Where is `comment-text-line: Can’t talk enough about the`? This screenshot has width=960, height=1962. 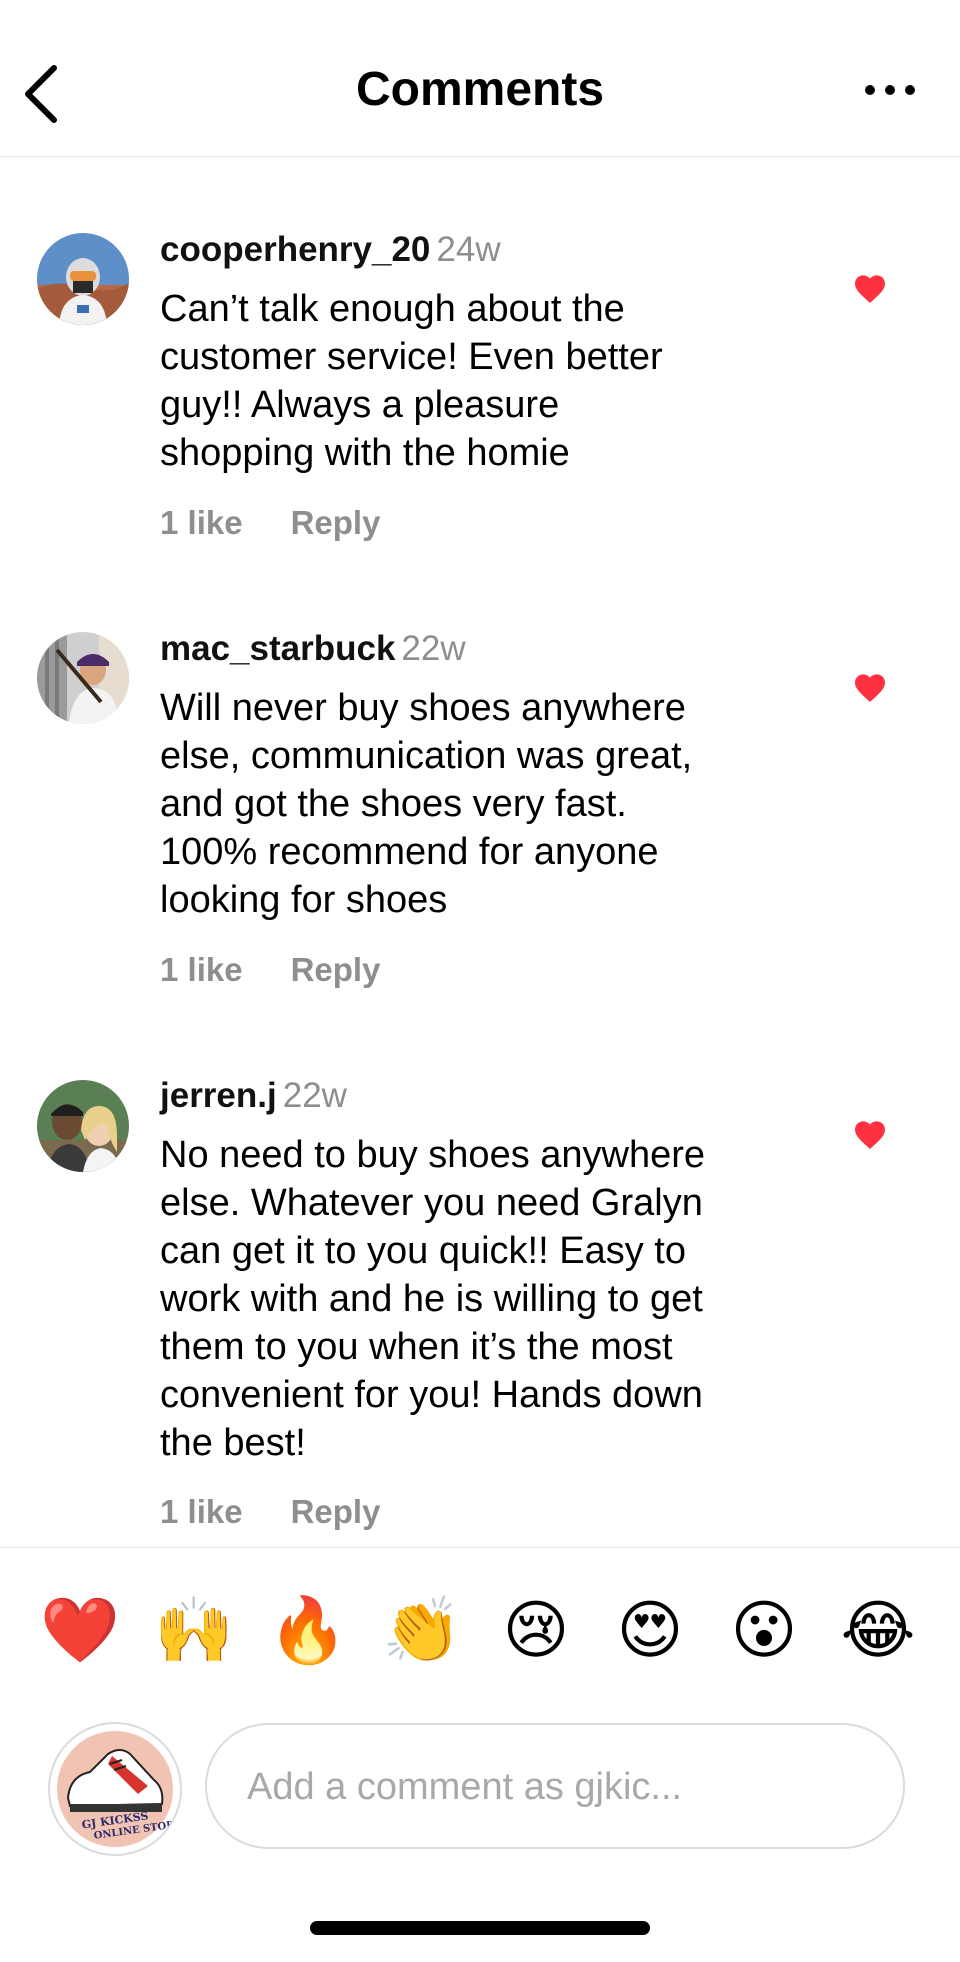 comment-text-line: Can’t talk enough about the is located at coordinates (392, 309).